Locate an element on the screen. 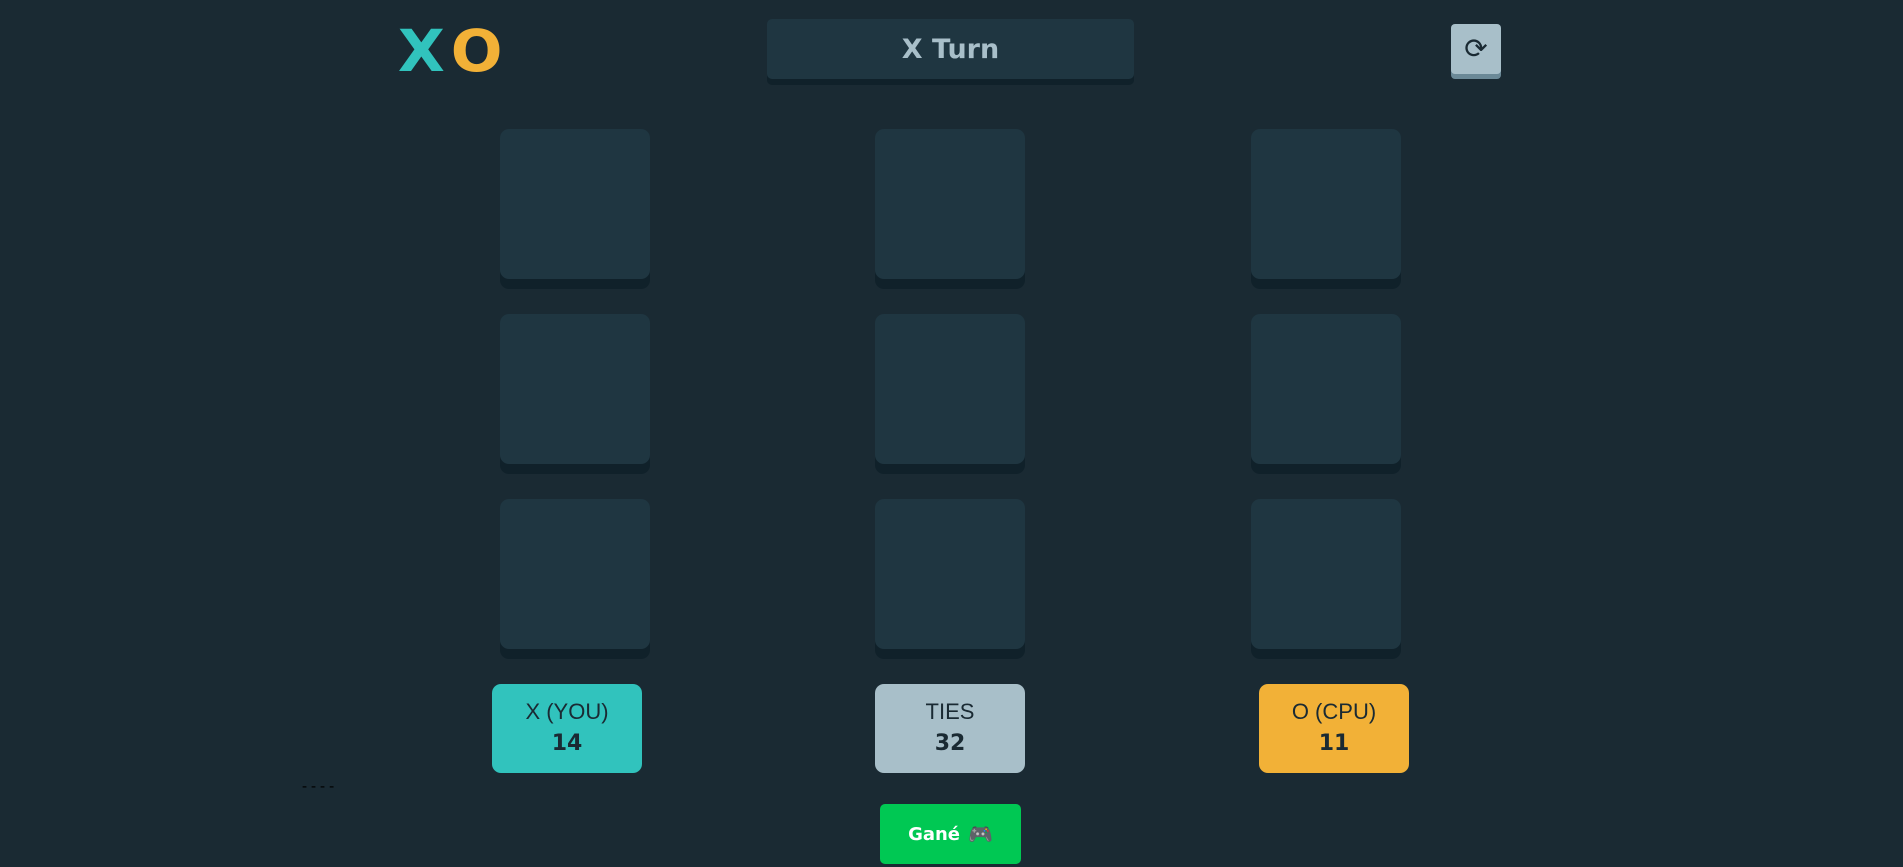 The width and height of the screenshot is (1903, 867). game-button: Gané 🎮 is located at coordinates (950, 834).